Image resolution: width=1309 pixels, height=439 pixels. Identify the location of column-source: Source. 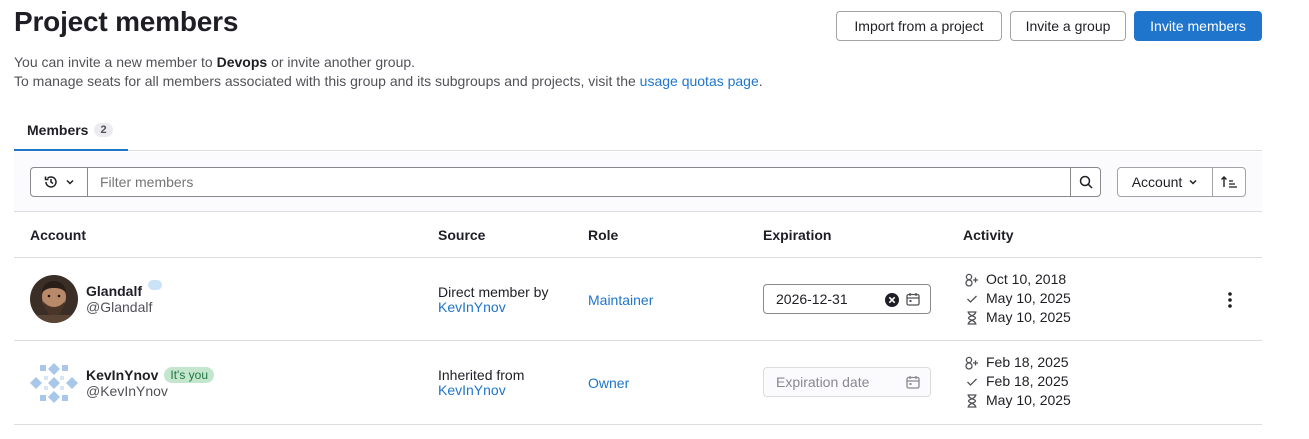
(462, 235).